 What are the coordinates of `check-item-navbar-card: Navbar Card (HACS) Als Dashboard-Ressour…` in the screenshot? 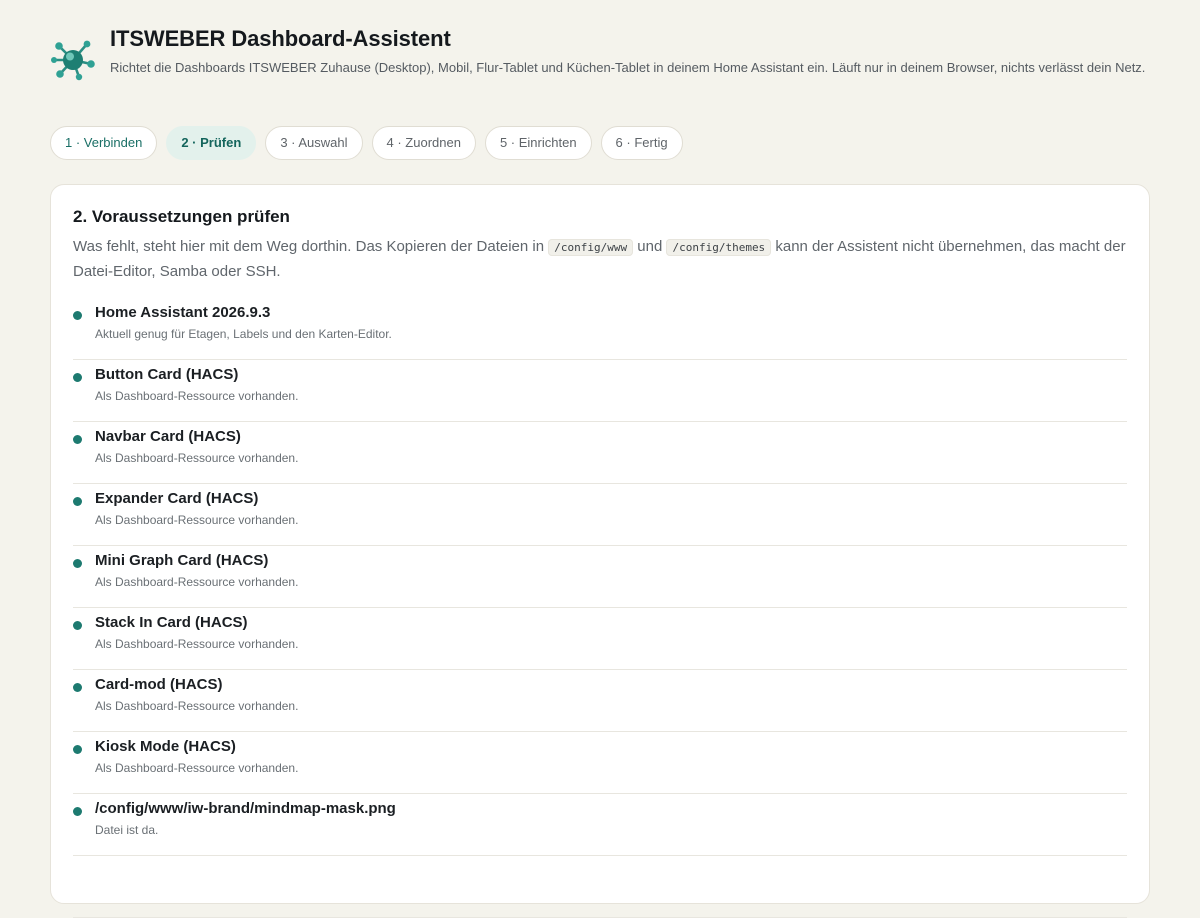 It's located at (600, 453).